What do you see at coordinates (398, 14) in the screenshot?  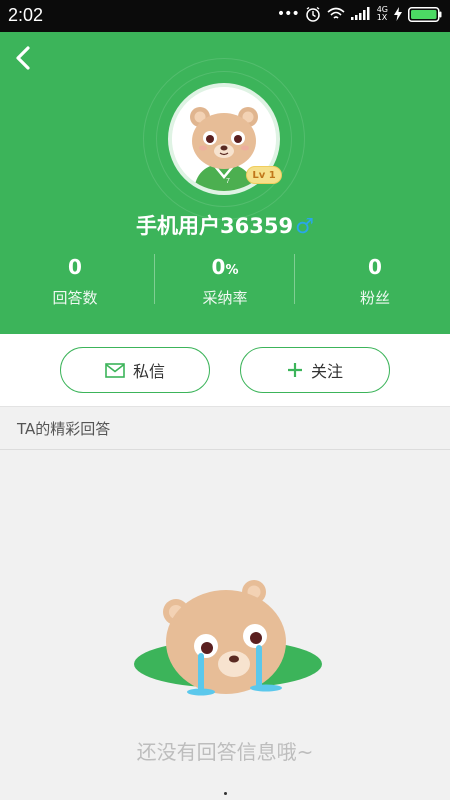 I see `charging-icon` at bounding box center [398, 14].